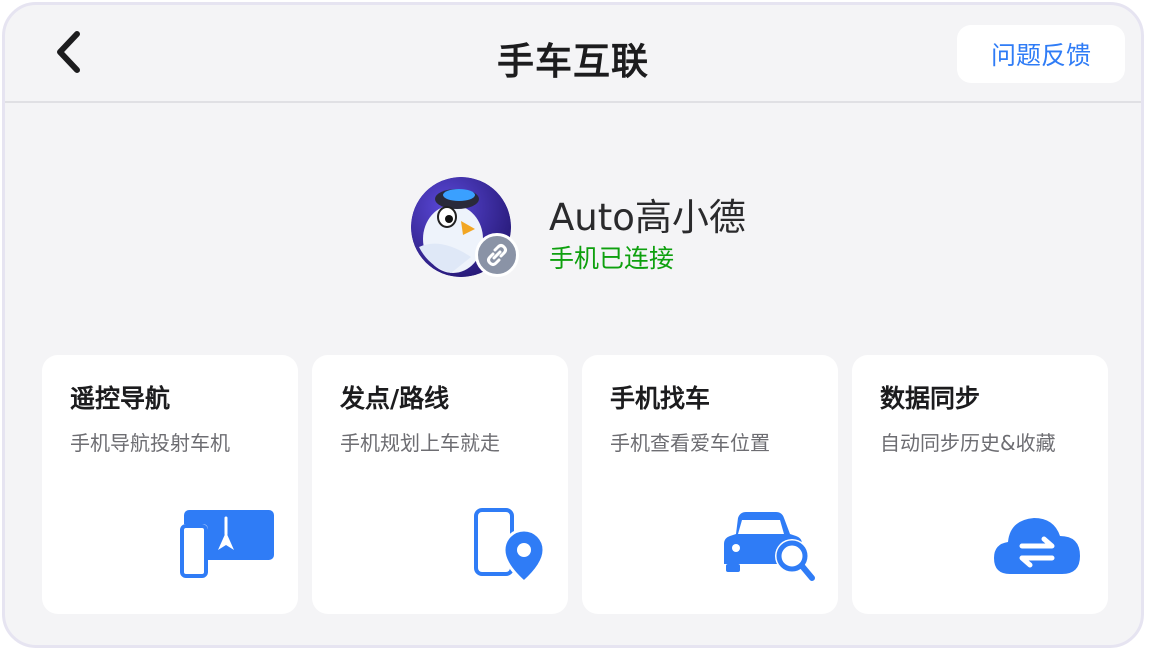 The width and height of the screenshot is (1150, 654). What do you see at coordinates (420, 443) in the screenshot?
I see `card-description: 手机规划上车就走` at bounding box center [420, 443].